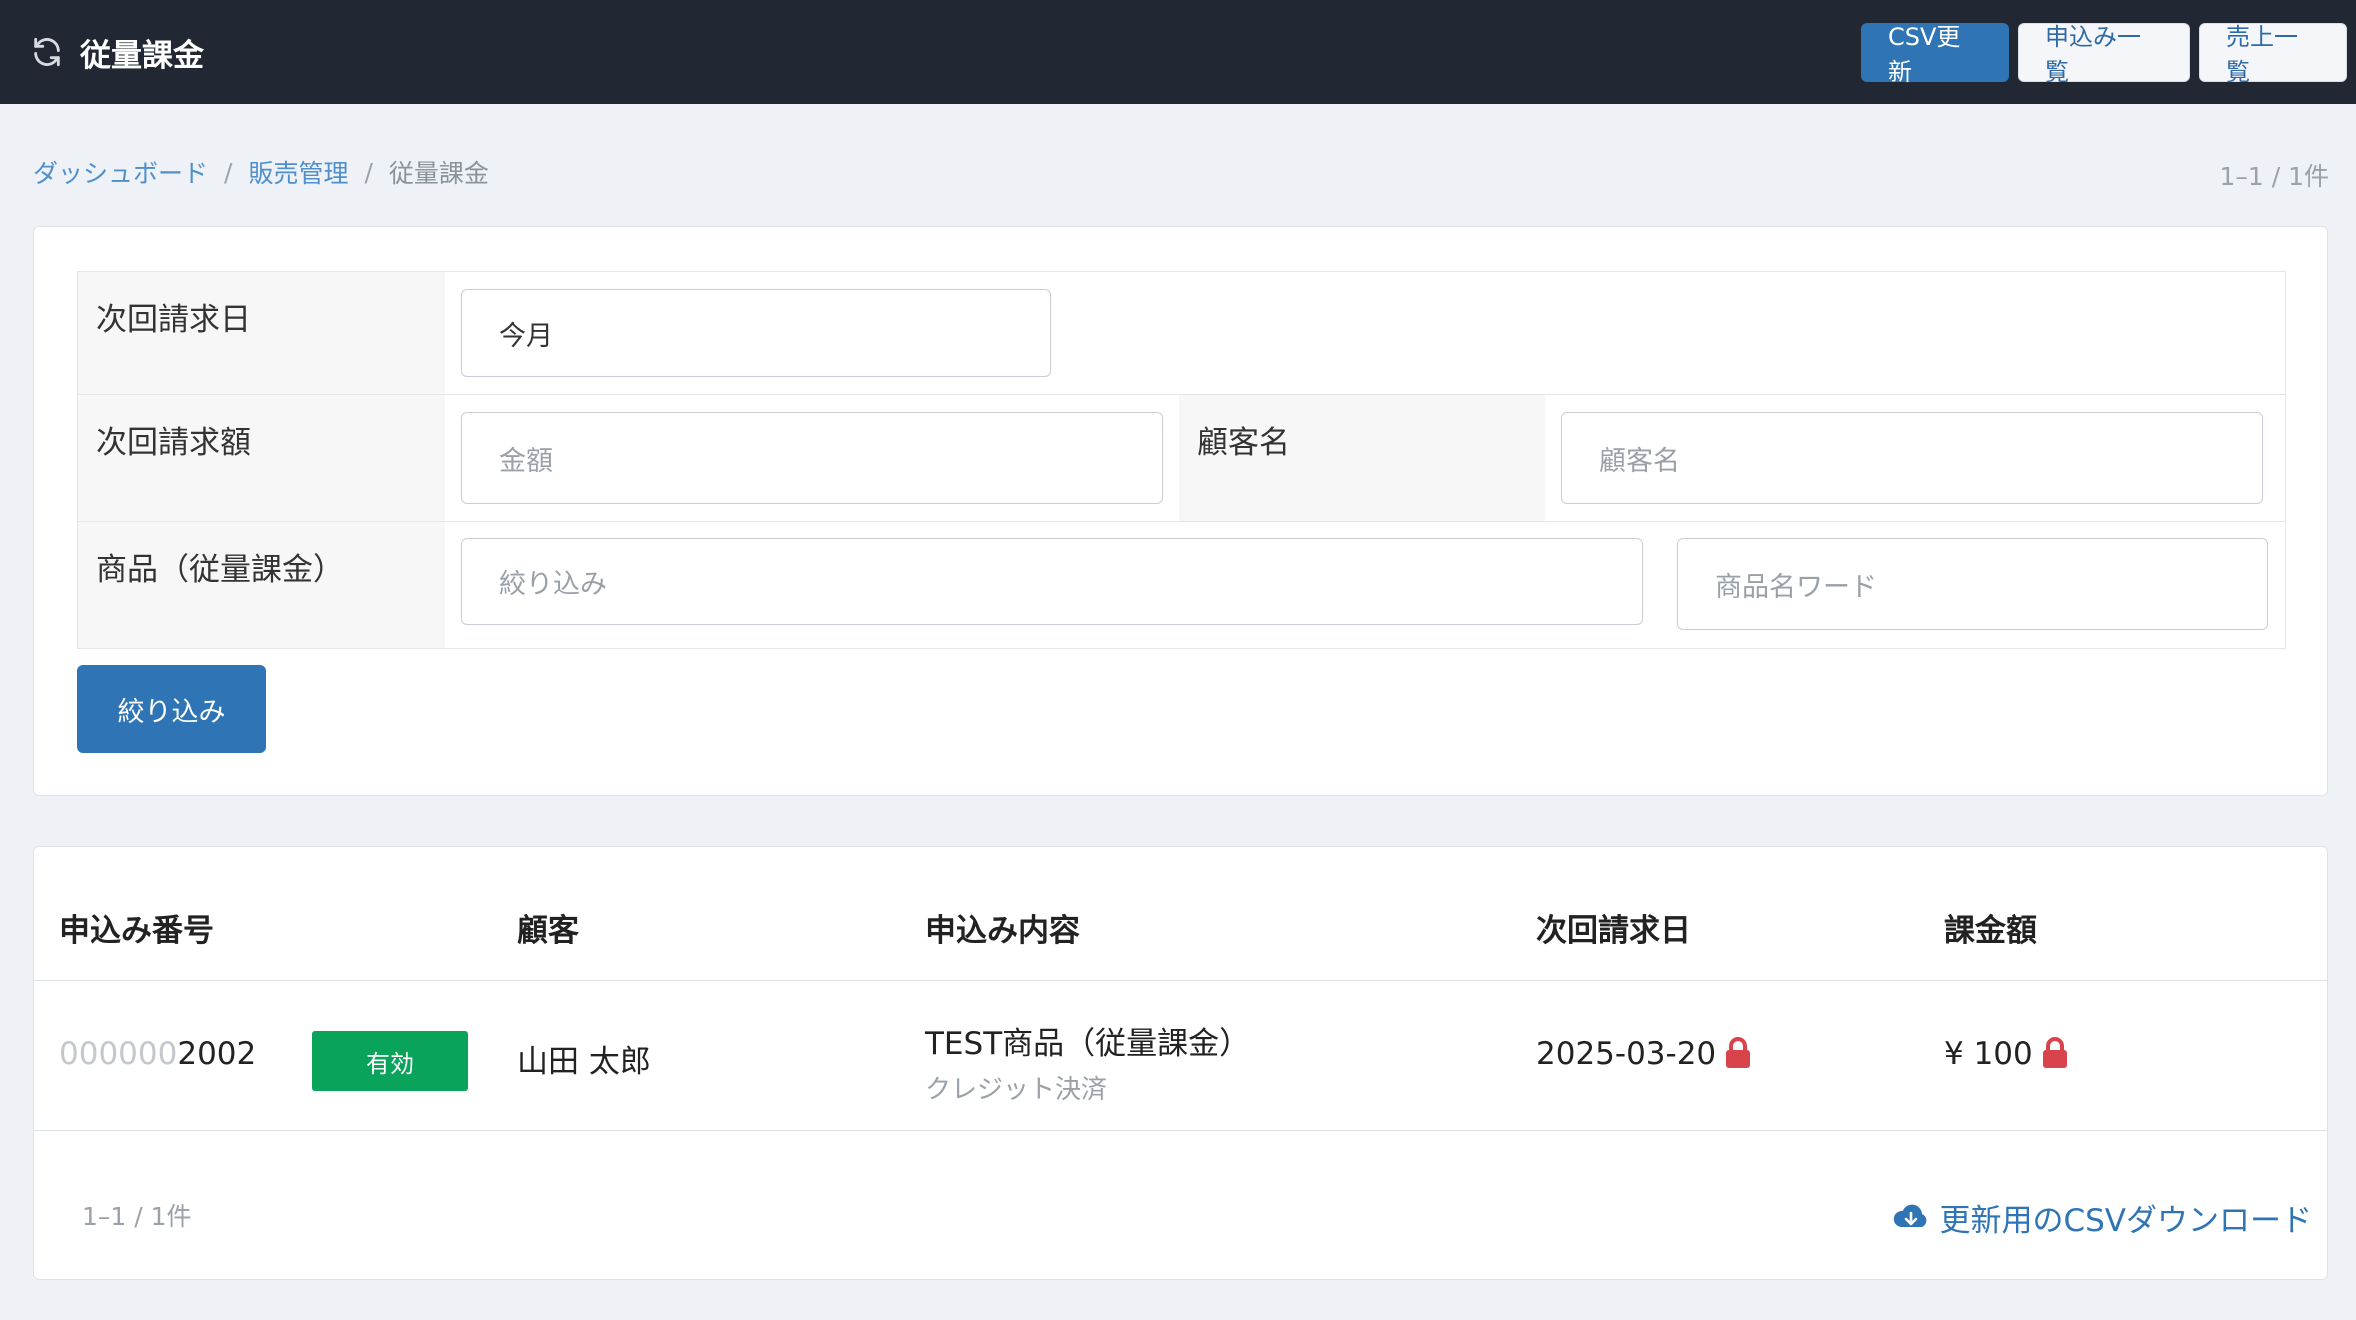 This screenshot has height=1320, width=2356. I want to click on order-number: 0000002002, so click(157, 1054).